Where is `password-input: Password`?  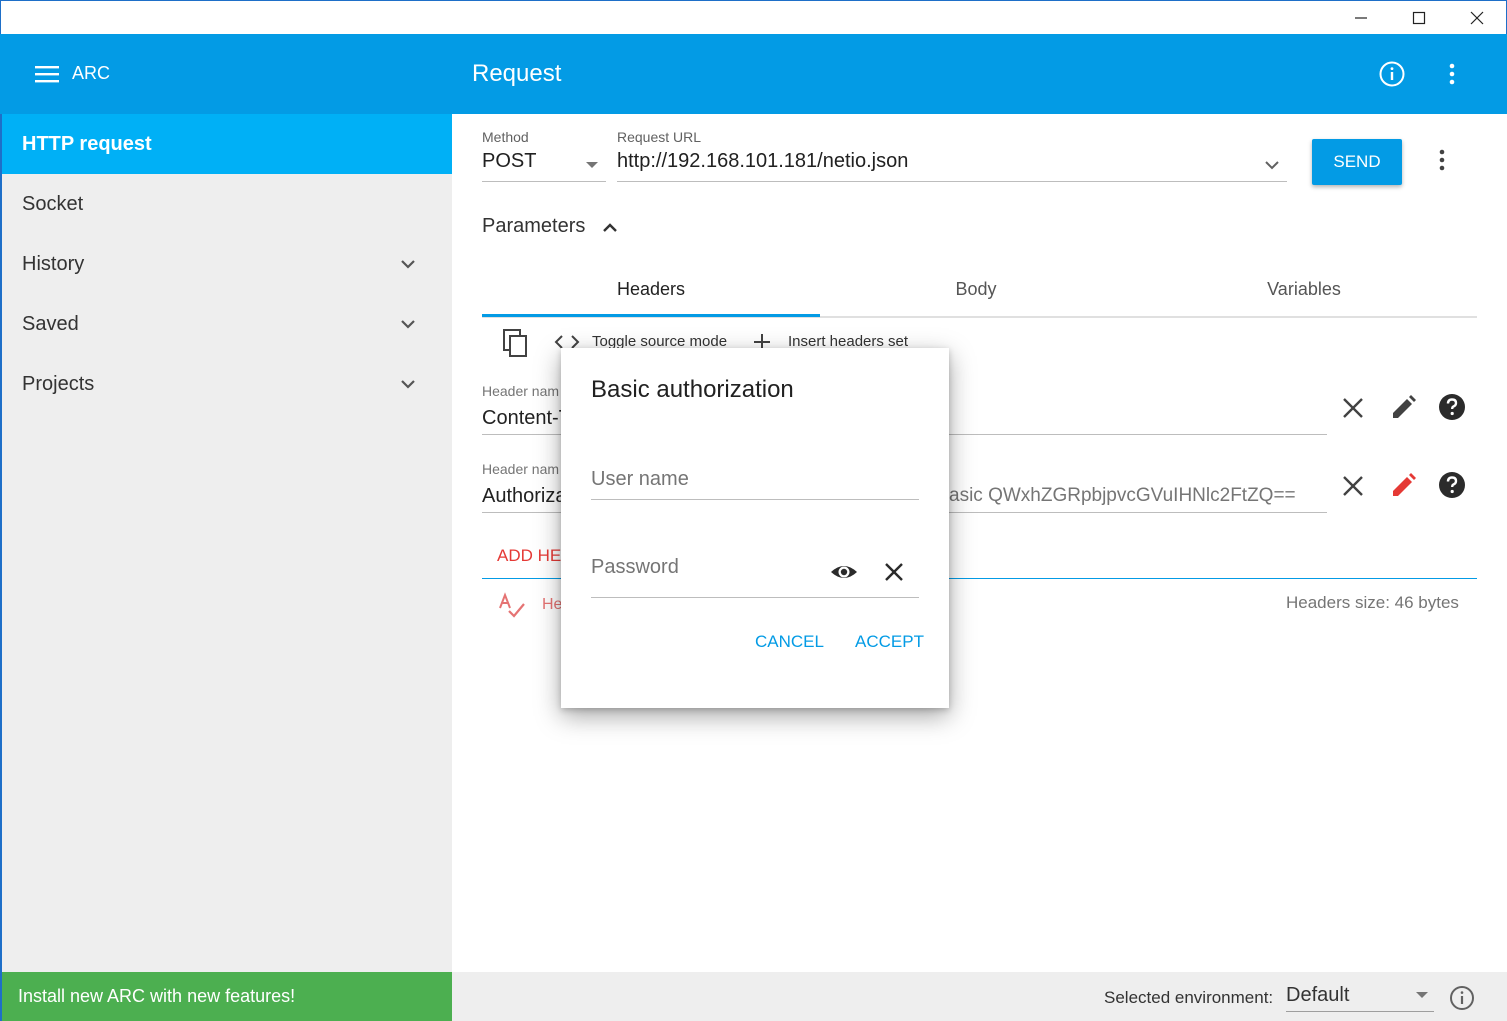
password-input: Password is located at coordinates (755, 577).